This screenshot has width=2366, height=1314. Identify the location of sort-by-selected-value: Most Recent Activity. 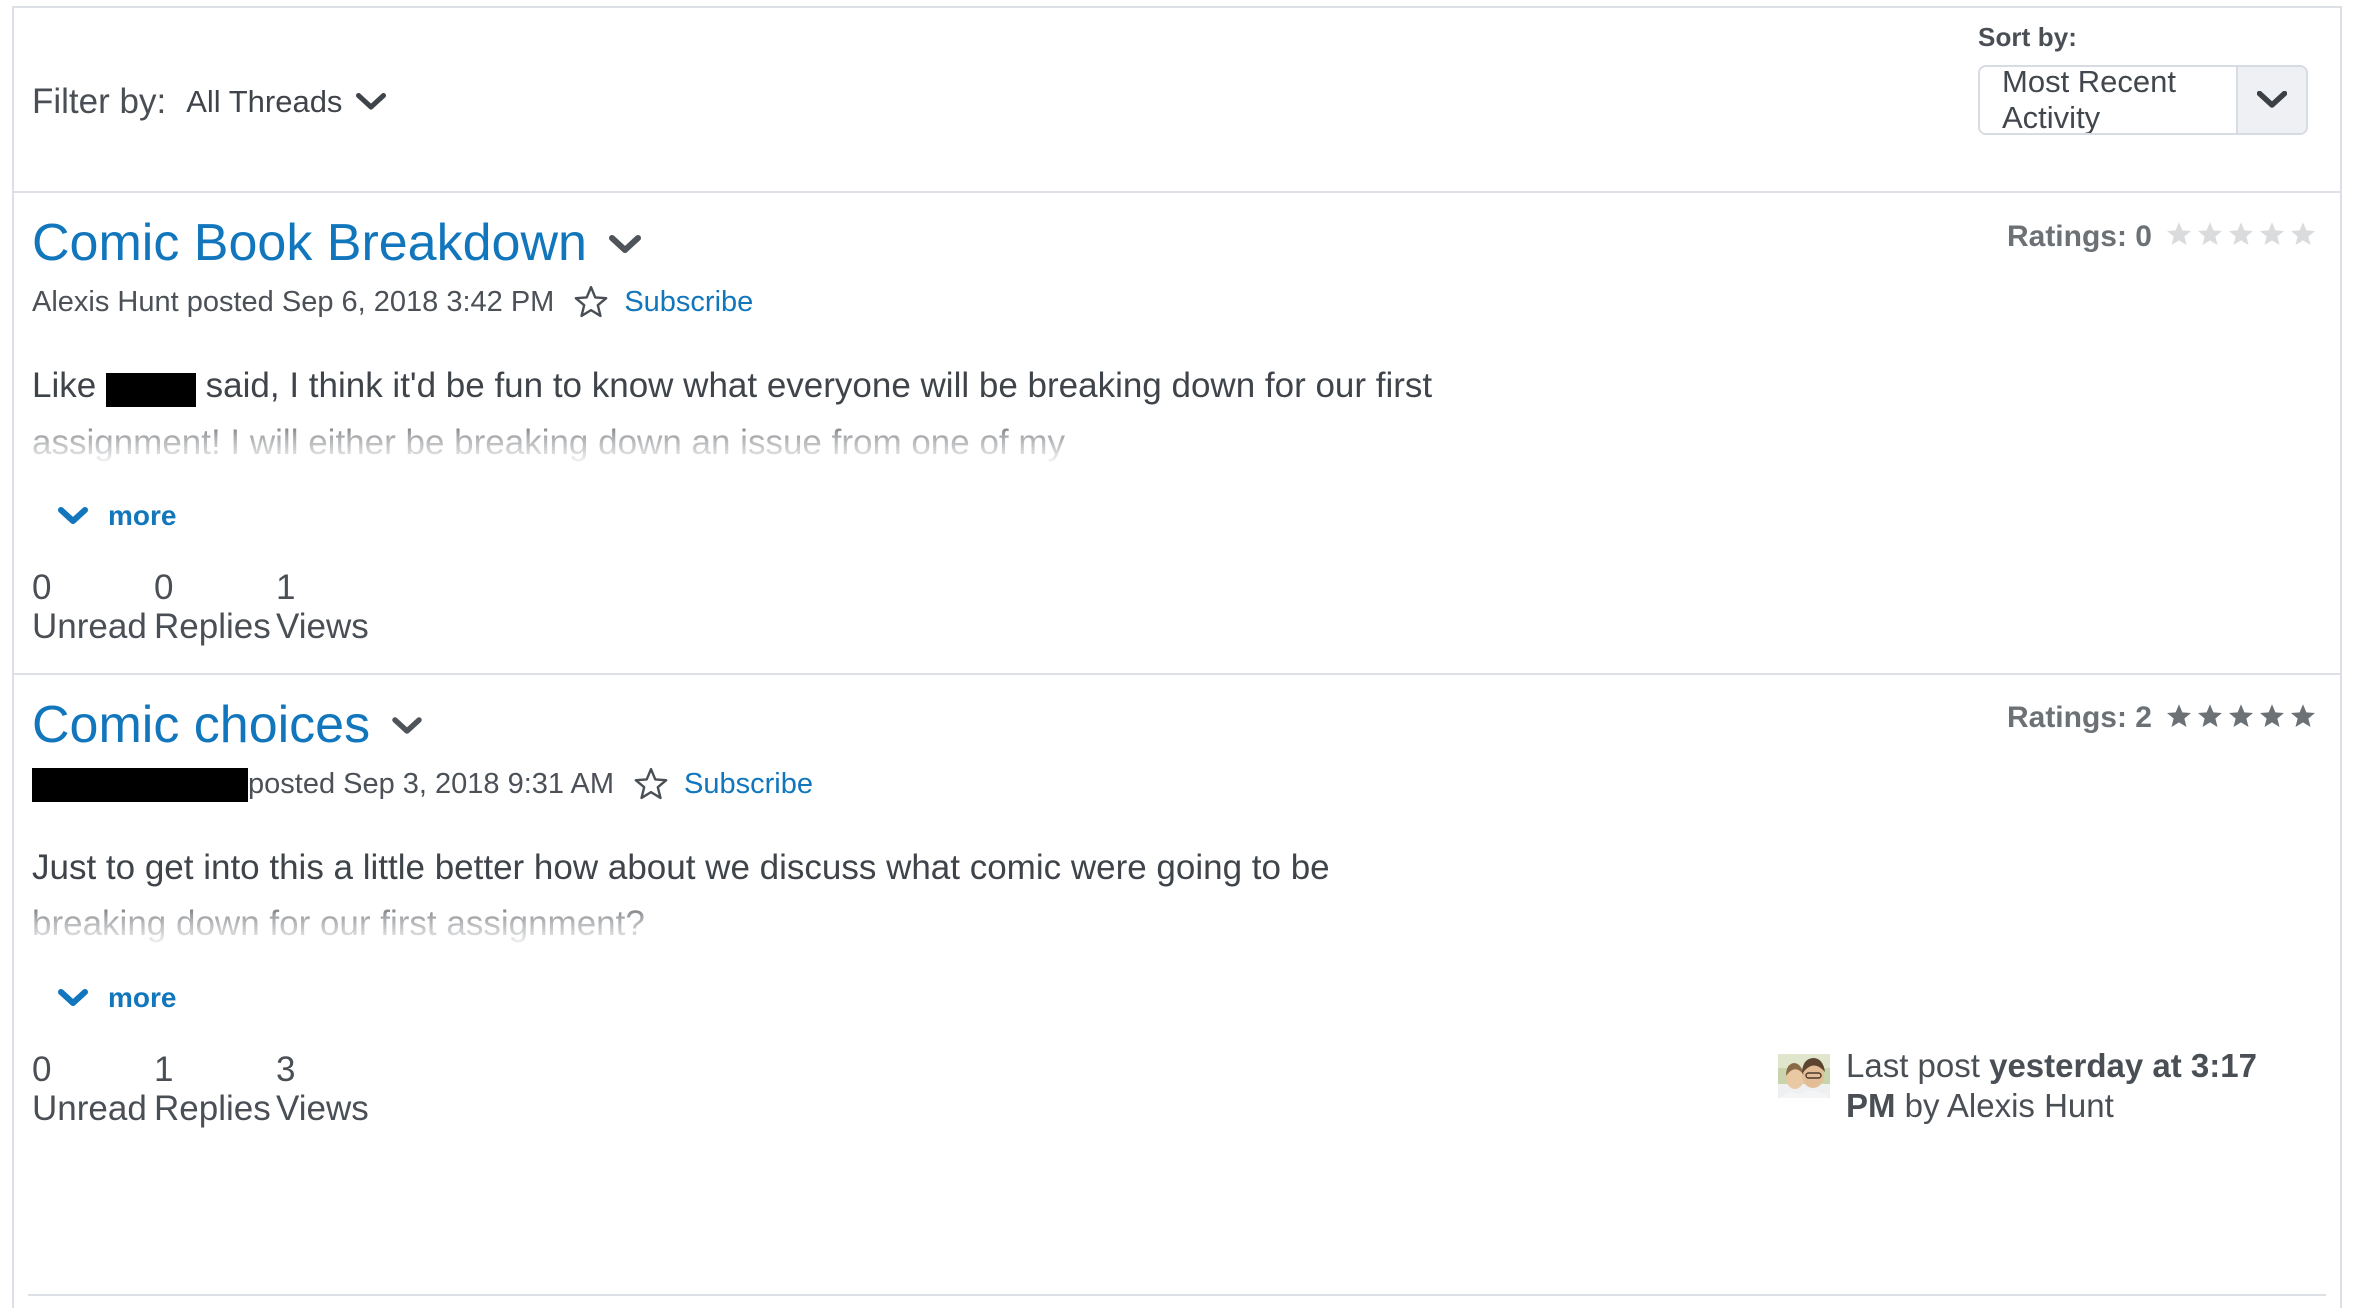
(2108, 100).